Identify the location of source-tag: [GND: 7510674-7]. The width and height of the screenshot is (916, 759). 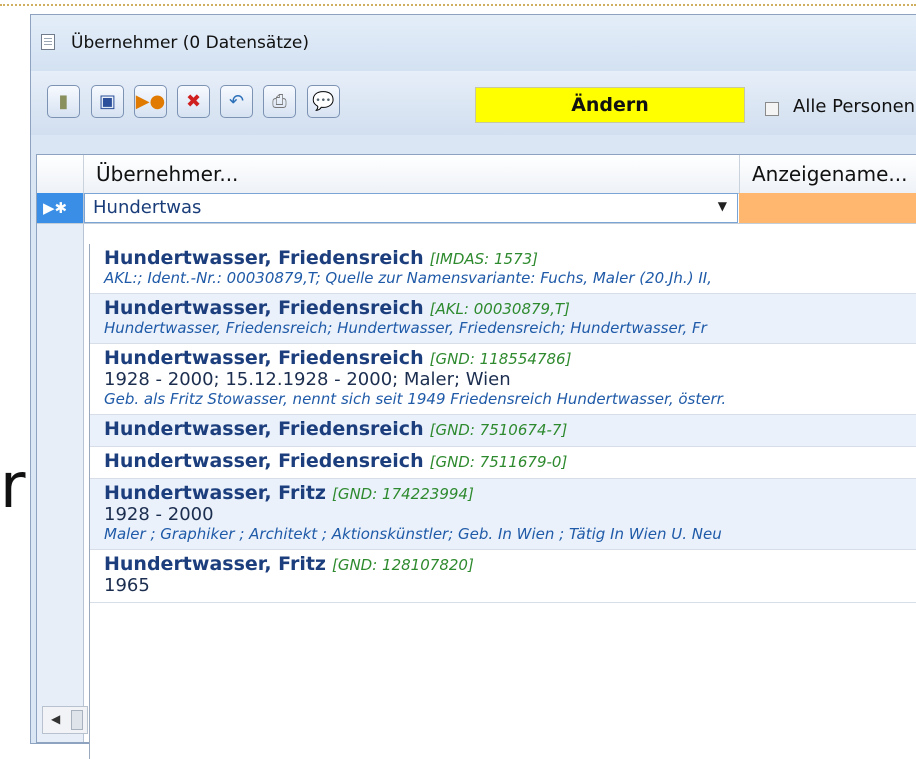
(498, 430).